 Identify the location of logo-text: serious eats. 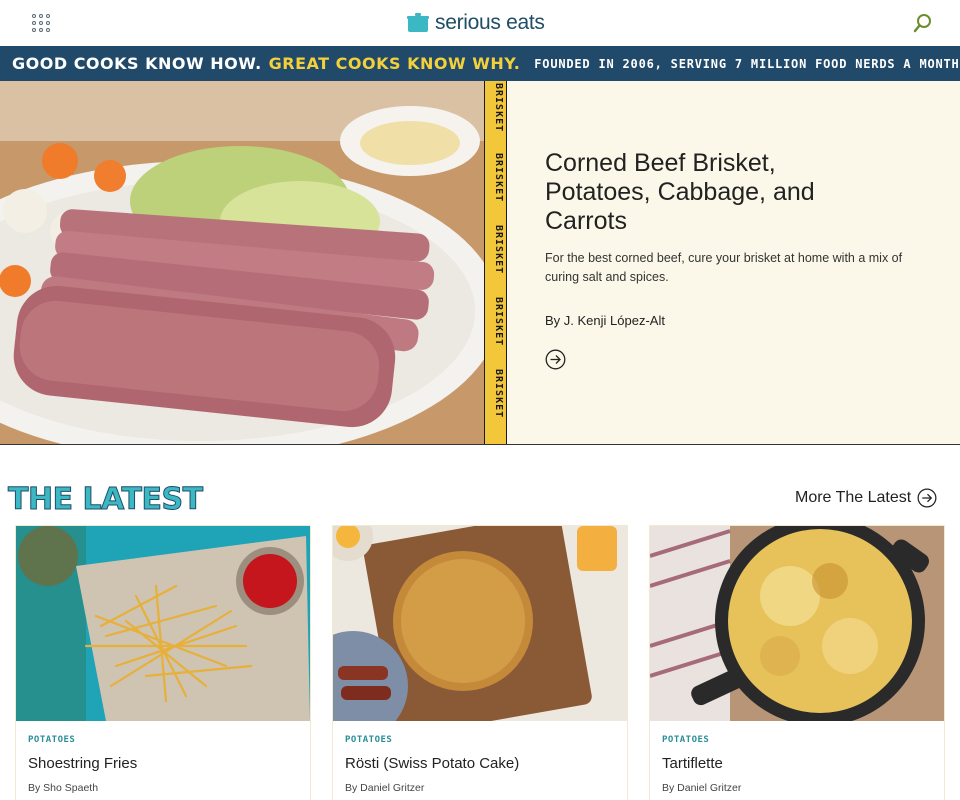
(490, 22).